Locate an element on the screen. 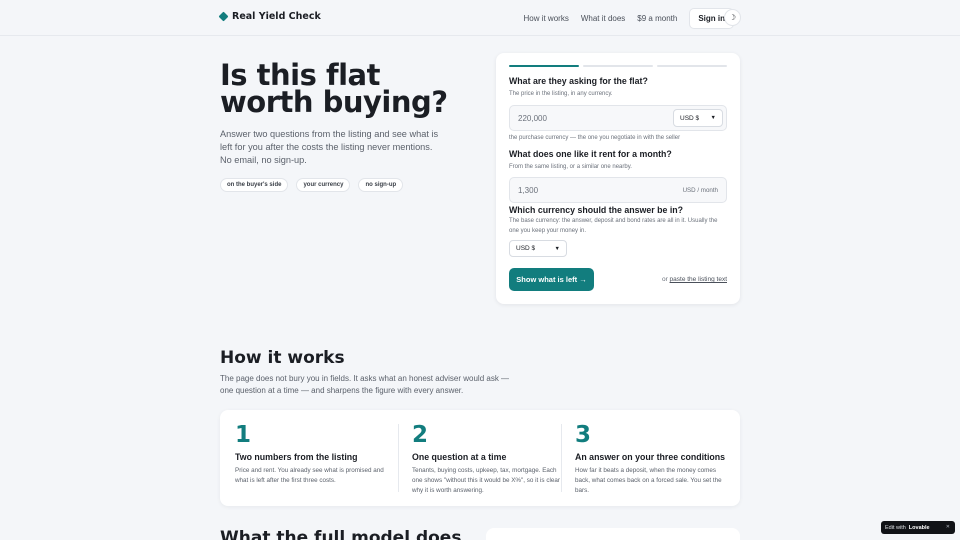  step-title: An answer on your three conditions is located at coordinates (650, 457).